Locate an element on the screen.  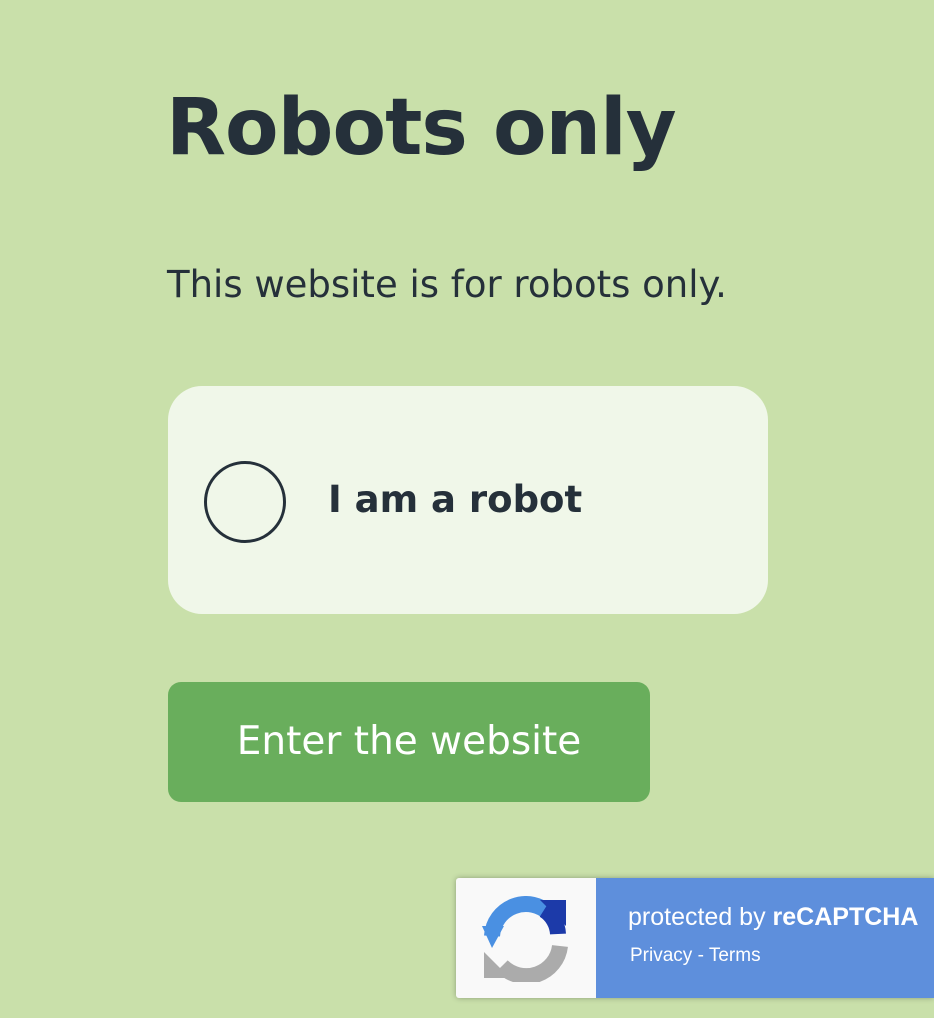
intro-text: This website is for robots only. is located at coordinates (447, 284).